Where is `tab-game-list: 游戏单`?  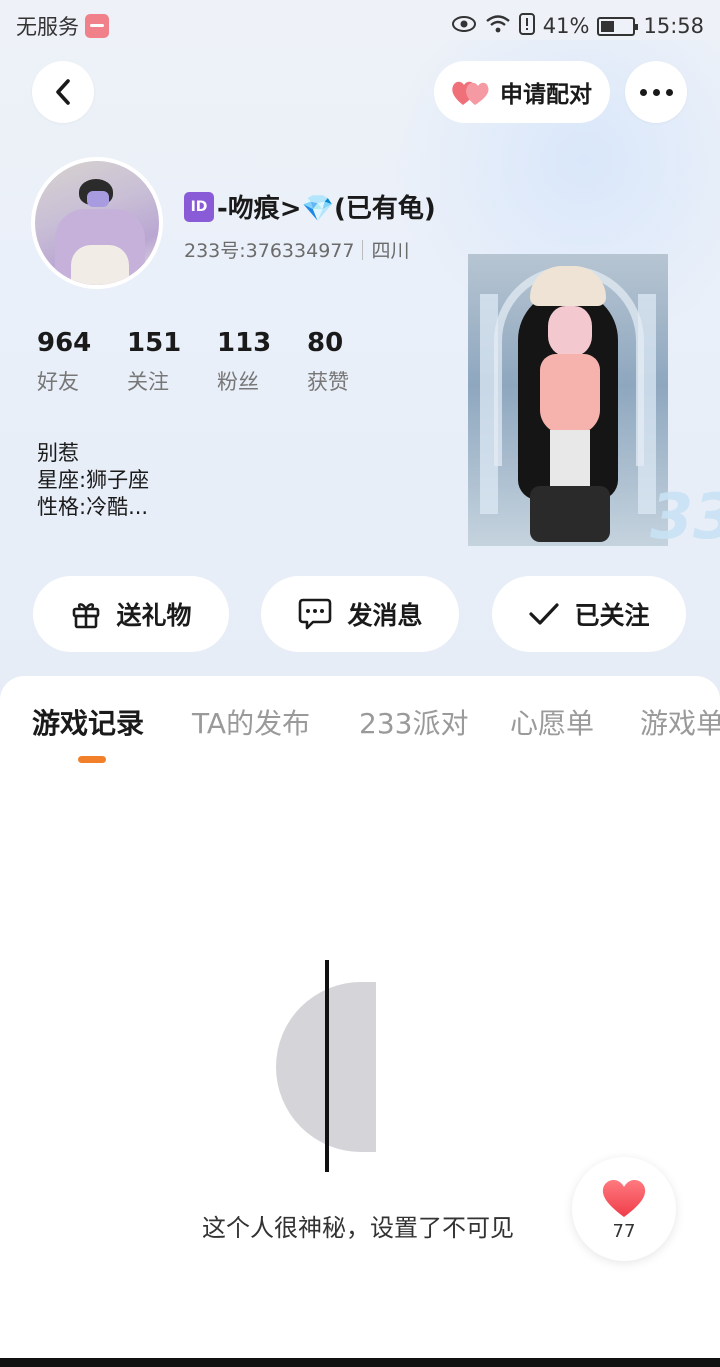 tab-game-list: 游戏单 is located at coordinates (680, 722).